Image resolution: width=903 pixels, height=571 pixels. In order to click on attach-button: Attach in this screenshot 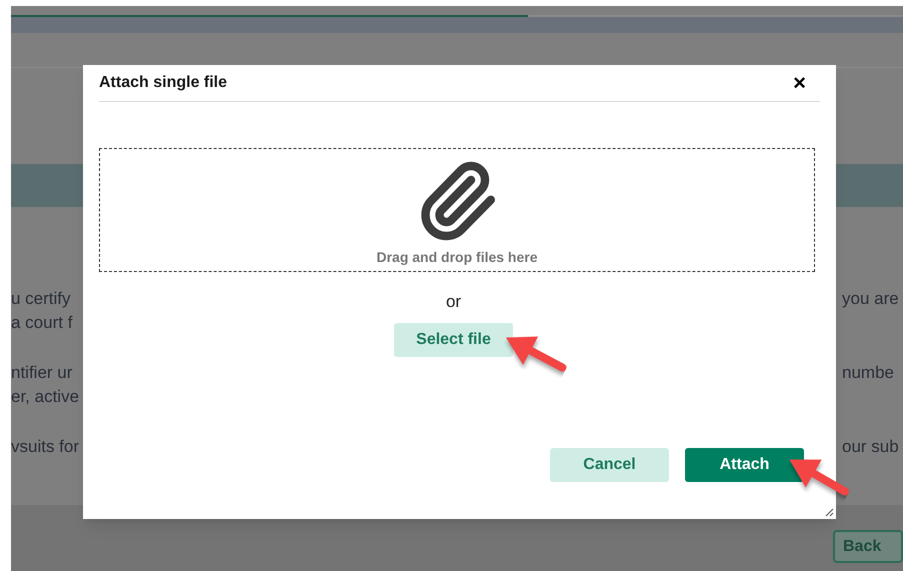, I will do `click(744, 465)`.